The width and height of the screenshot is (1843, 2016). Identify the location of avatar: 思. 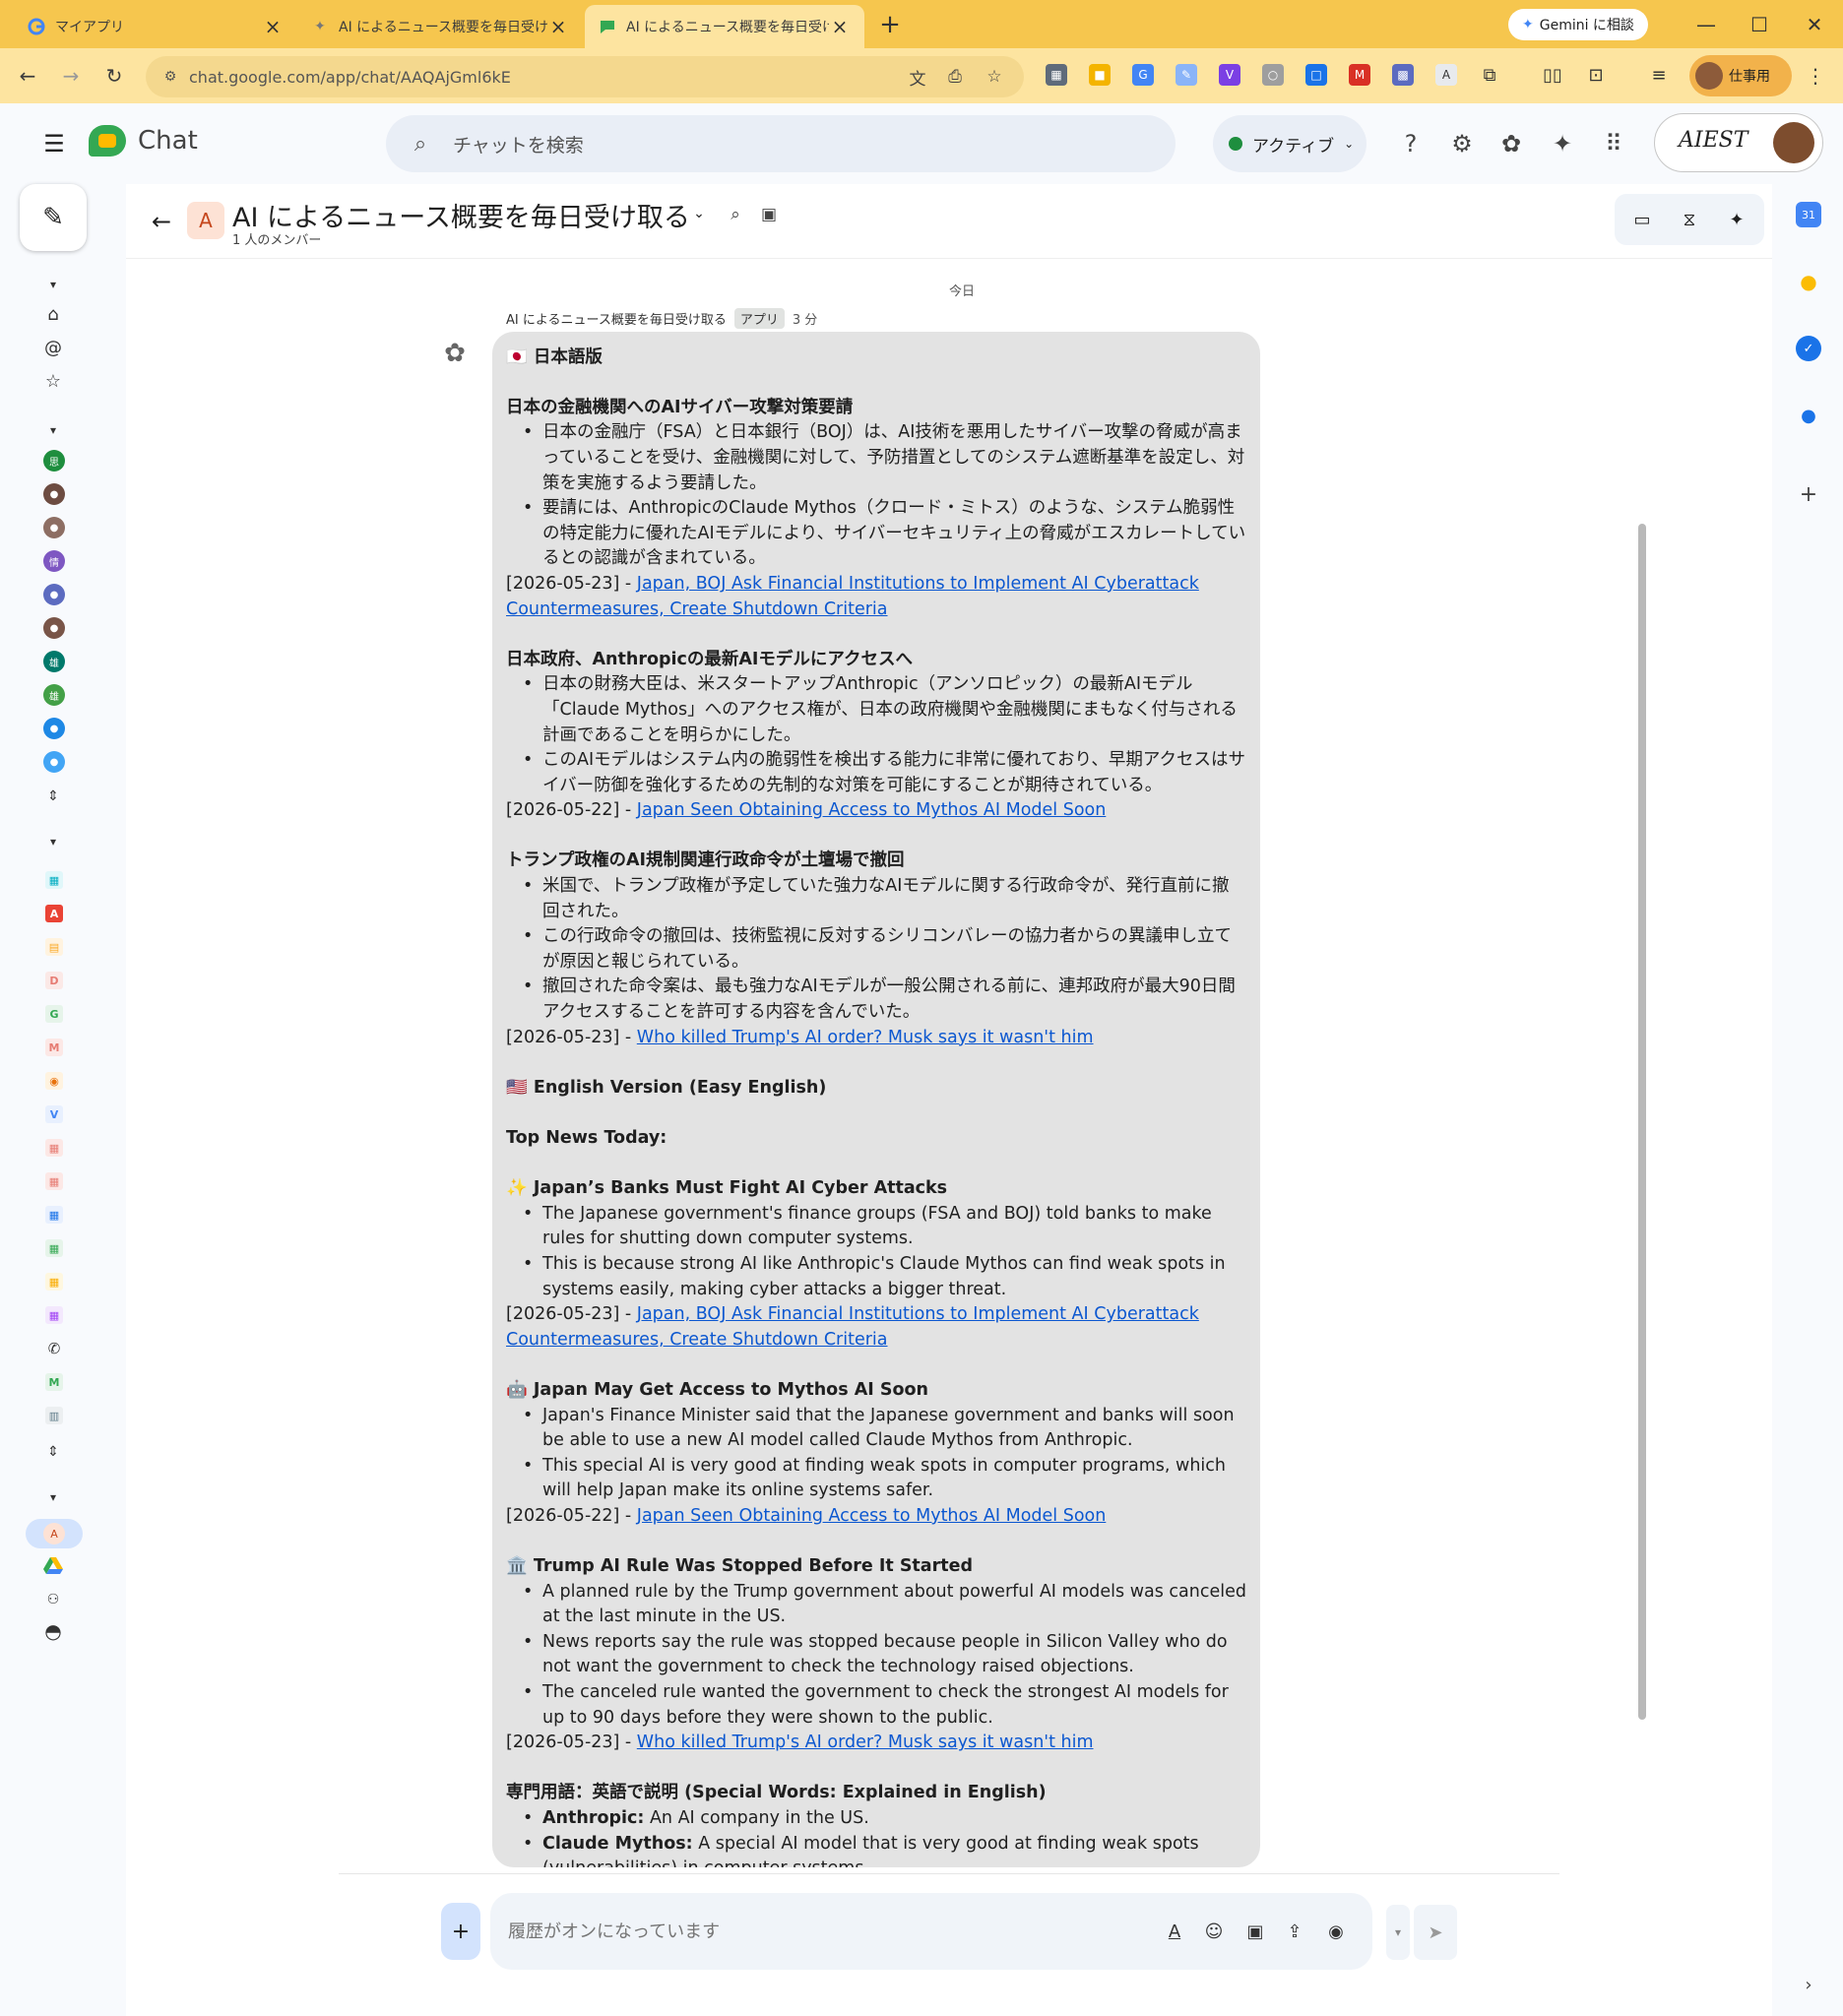
(54, 461).